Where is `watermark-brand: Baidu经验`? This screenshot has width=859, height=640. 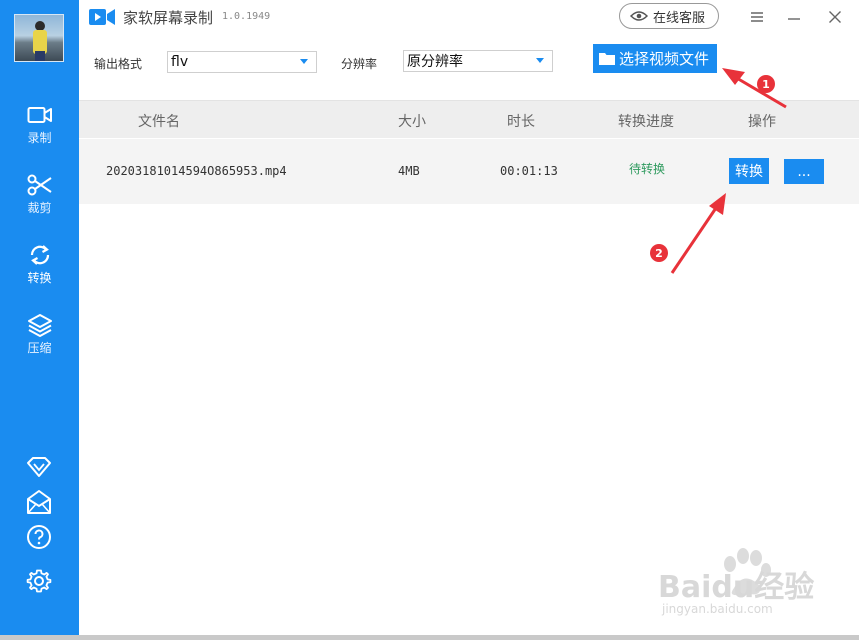 watermark-brand: Baidu经验 is located at coordinates (736, 587).